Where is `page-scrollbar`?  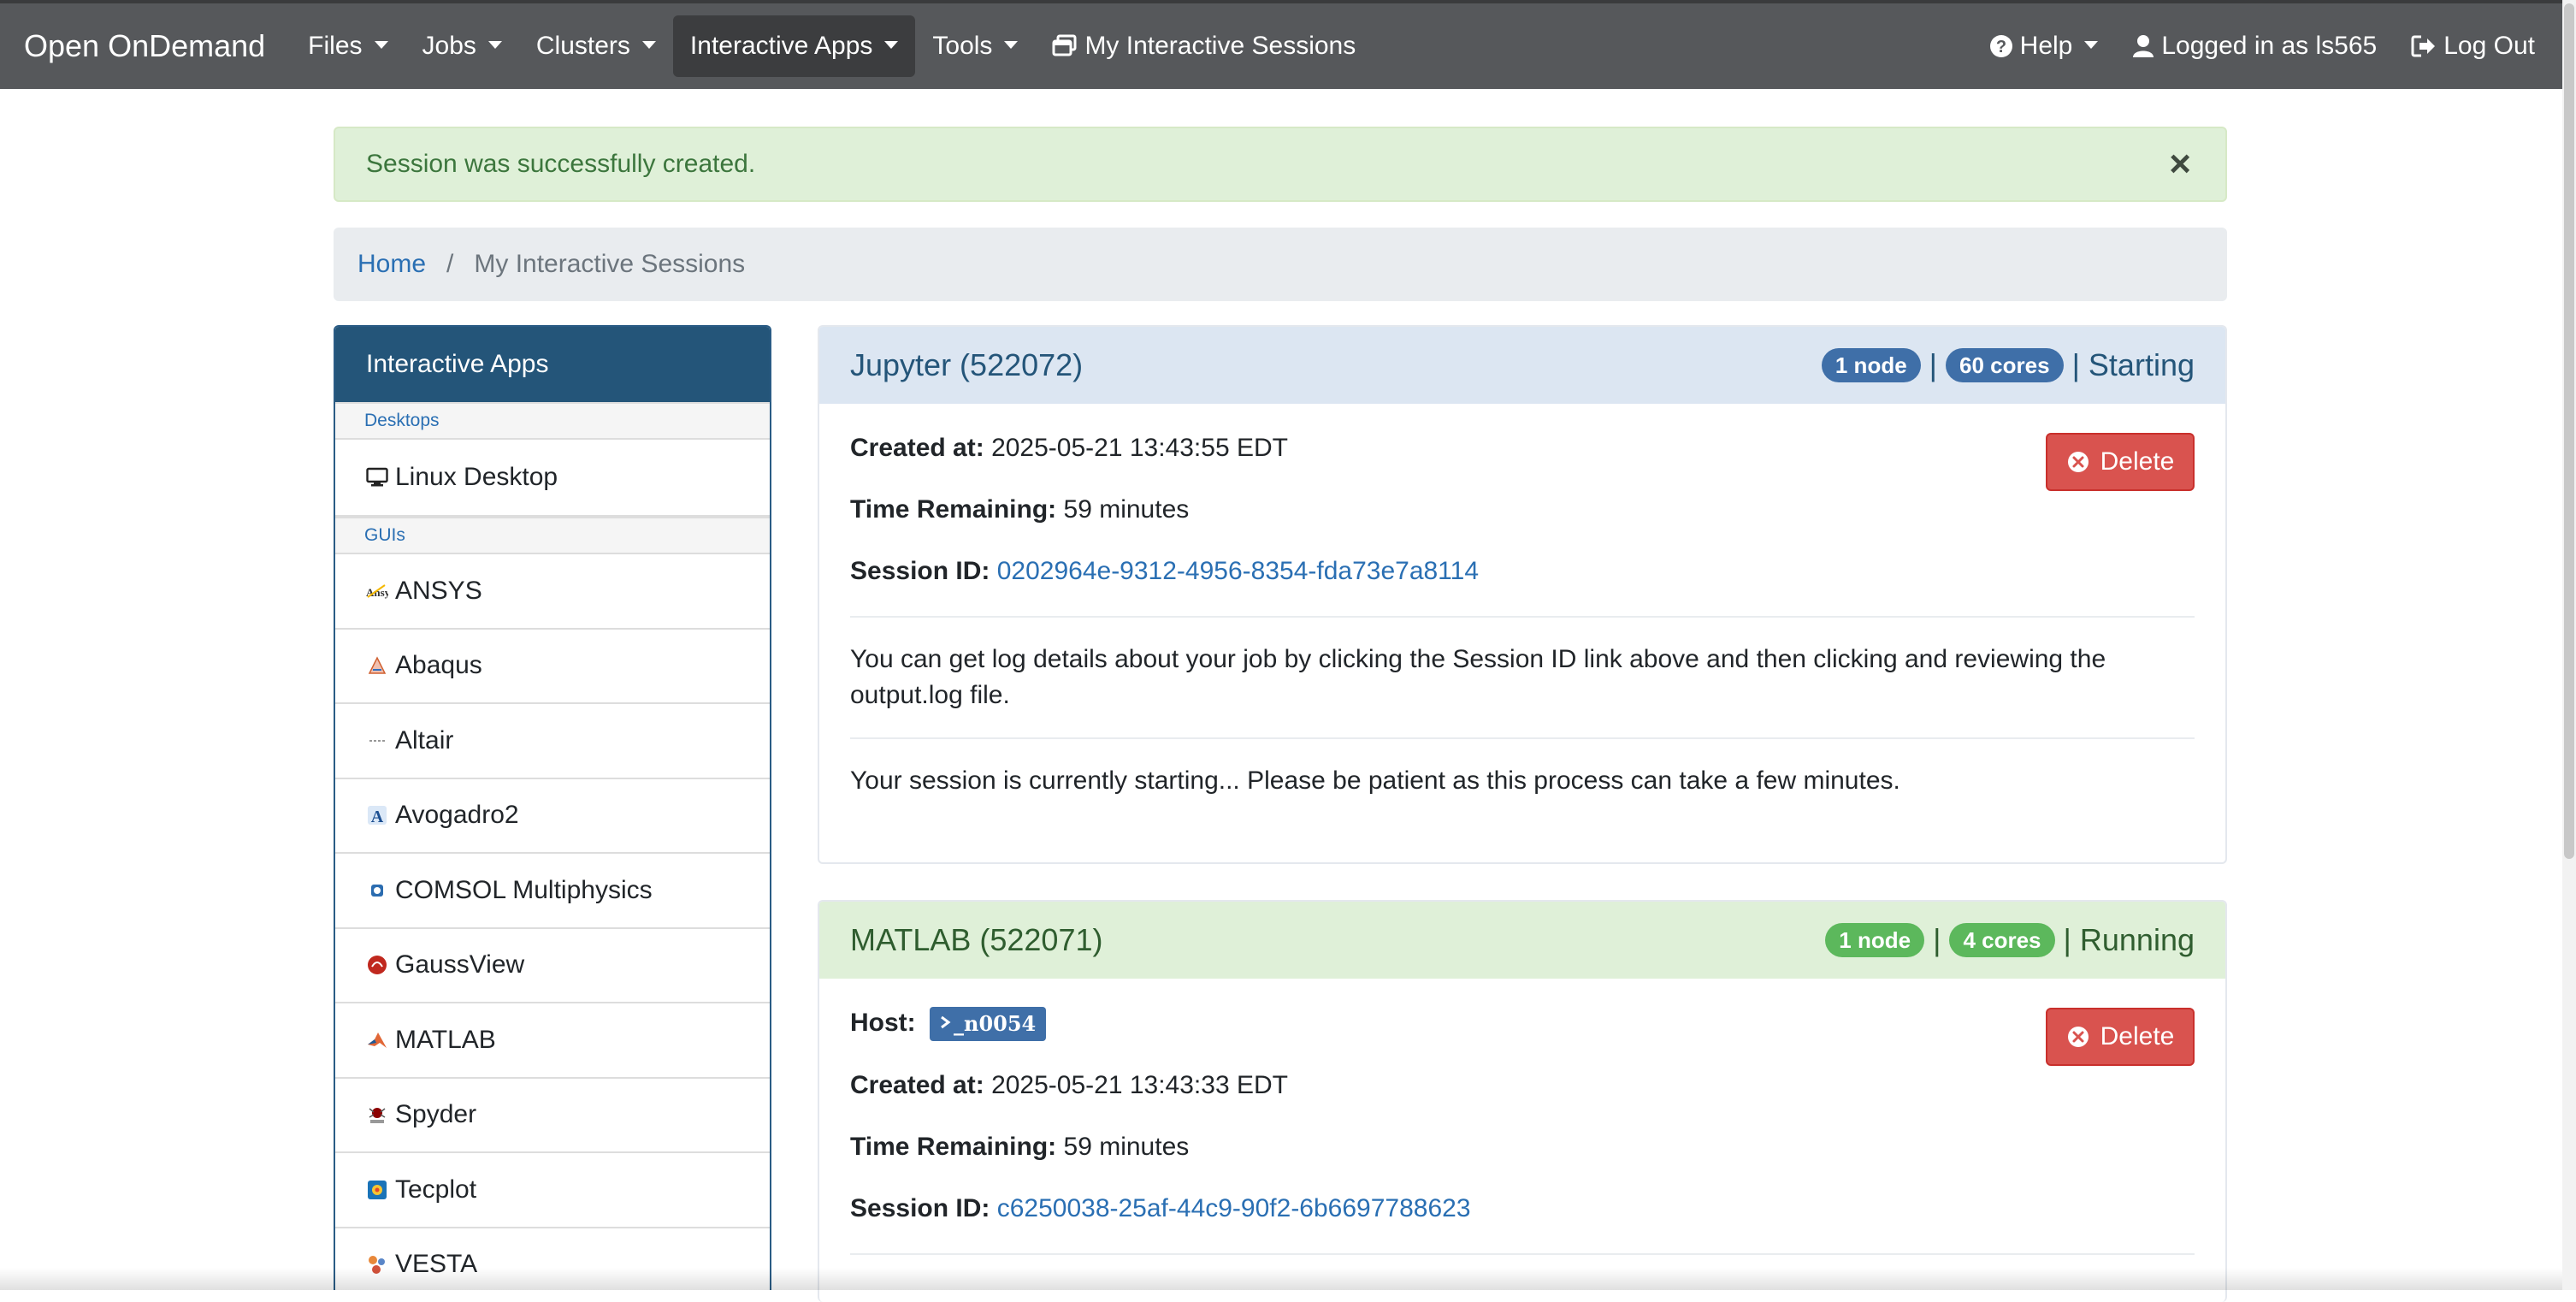 page-scrollbar is located at coordinates (2569, 645).